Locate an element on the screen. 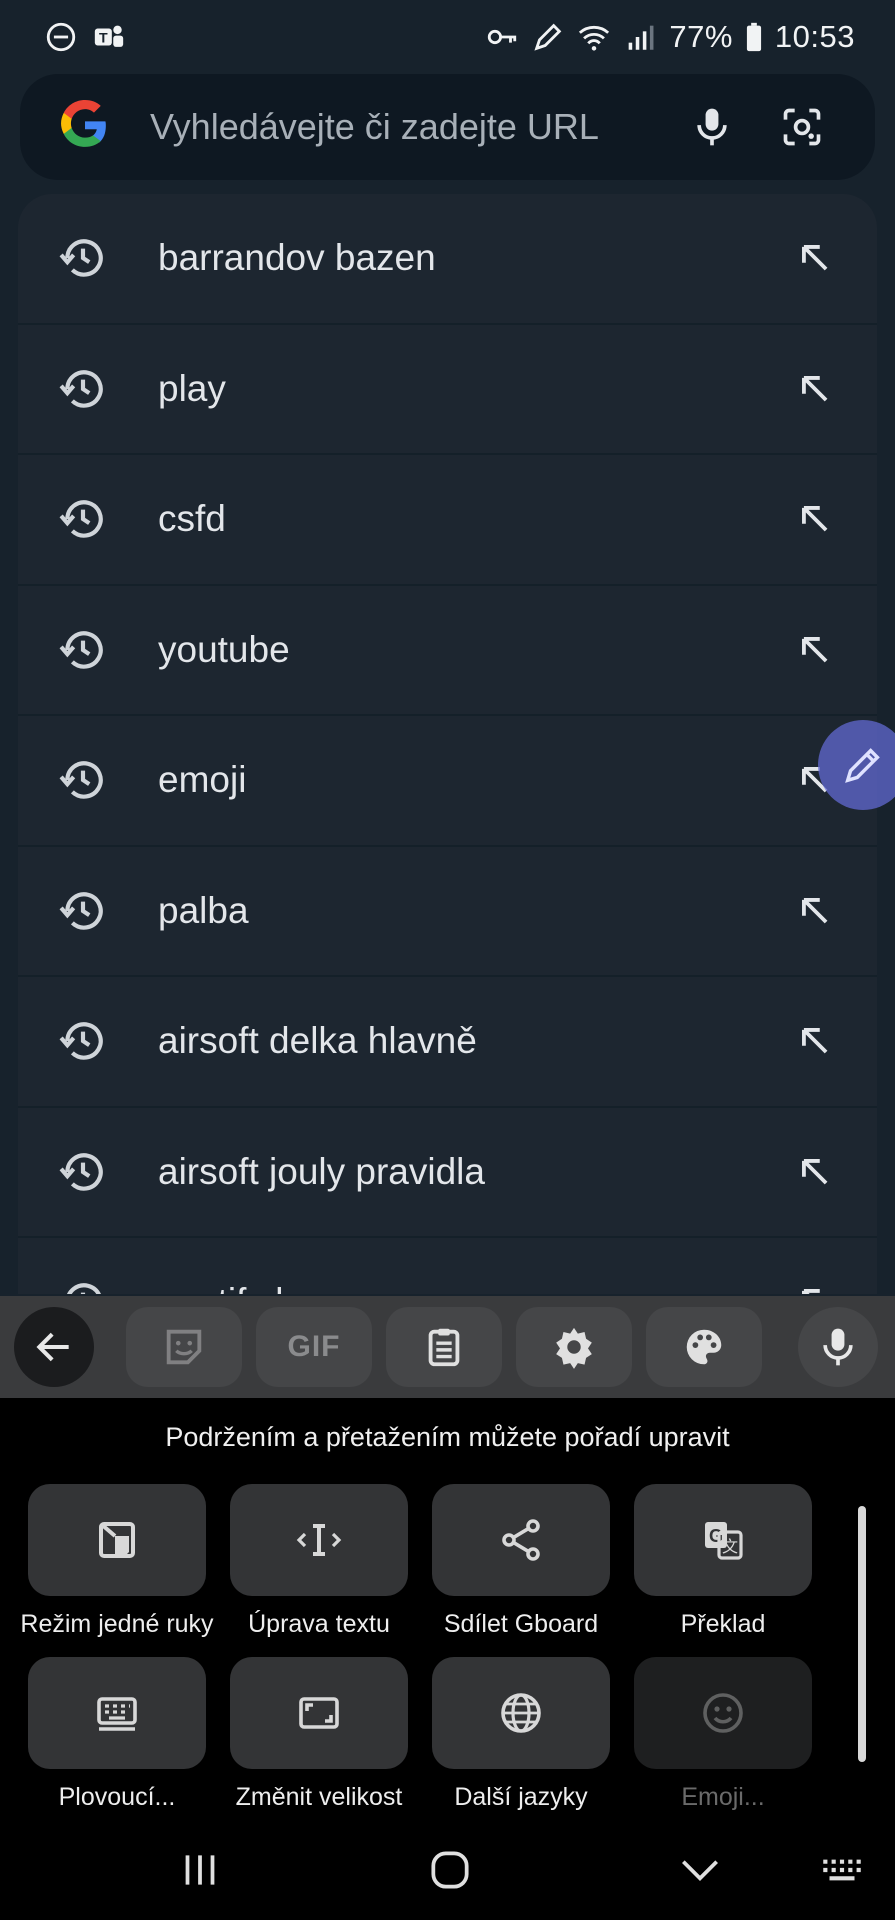  share-icon is located at coordinates (521, 1540).